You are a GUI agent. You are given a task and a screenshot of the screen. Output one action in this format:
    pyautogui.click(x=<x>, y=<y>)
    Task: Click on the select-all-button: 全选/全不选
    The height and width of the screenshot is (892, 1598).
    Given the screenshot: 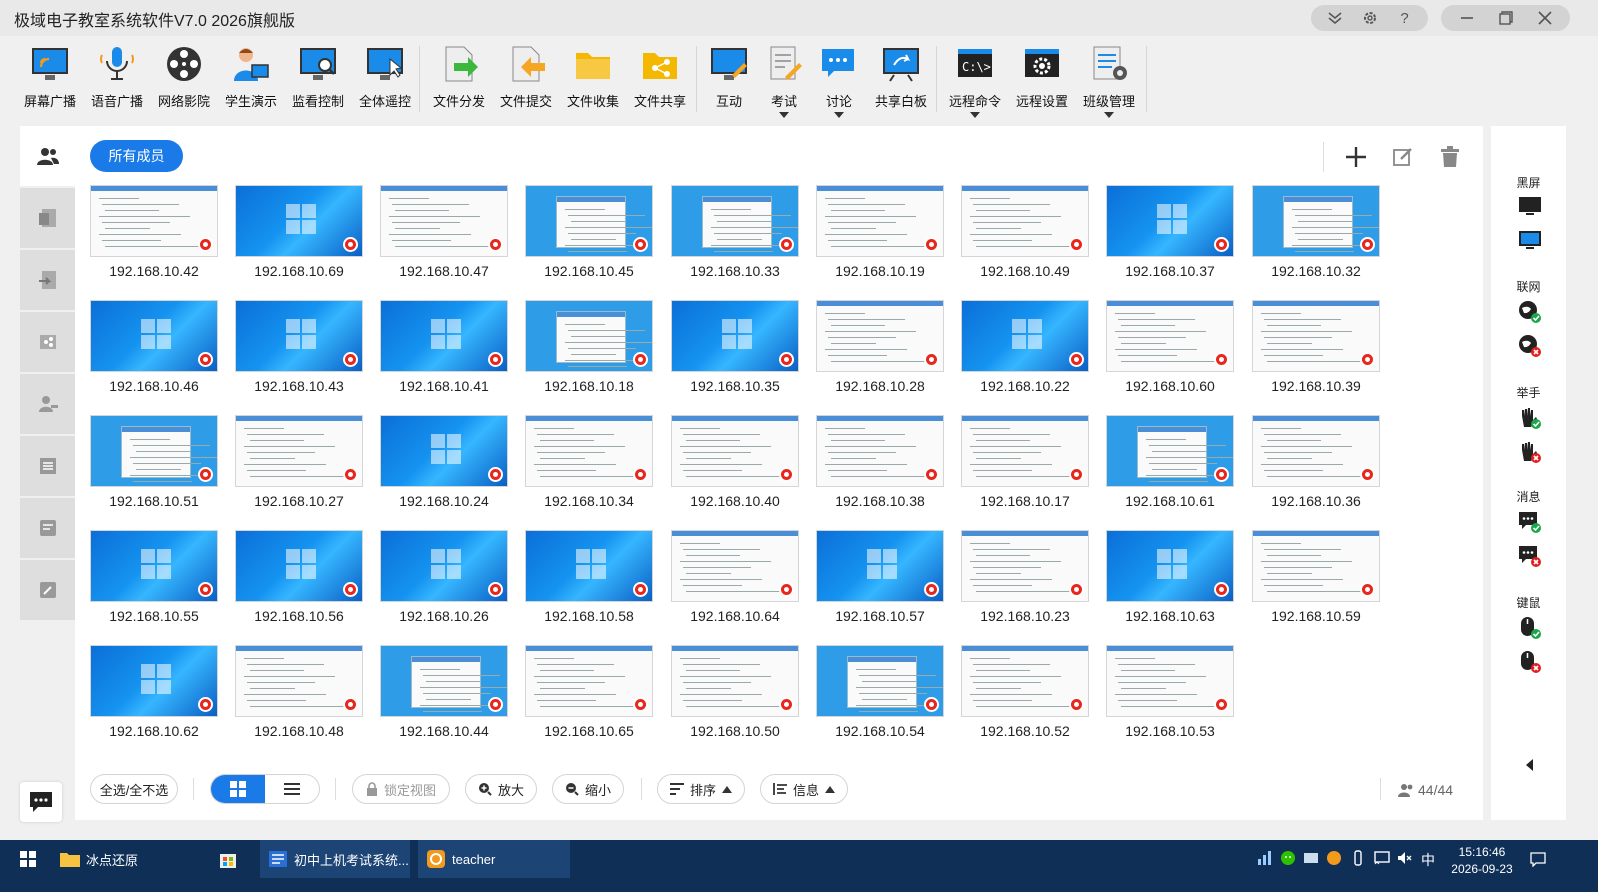 What is the action you would take?
    pyautogui.click(x=134, y=789)
    